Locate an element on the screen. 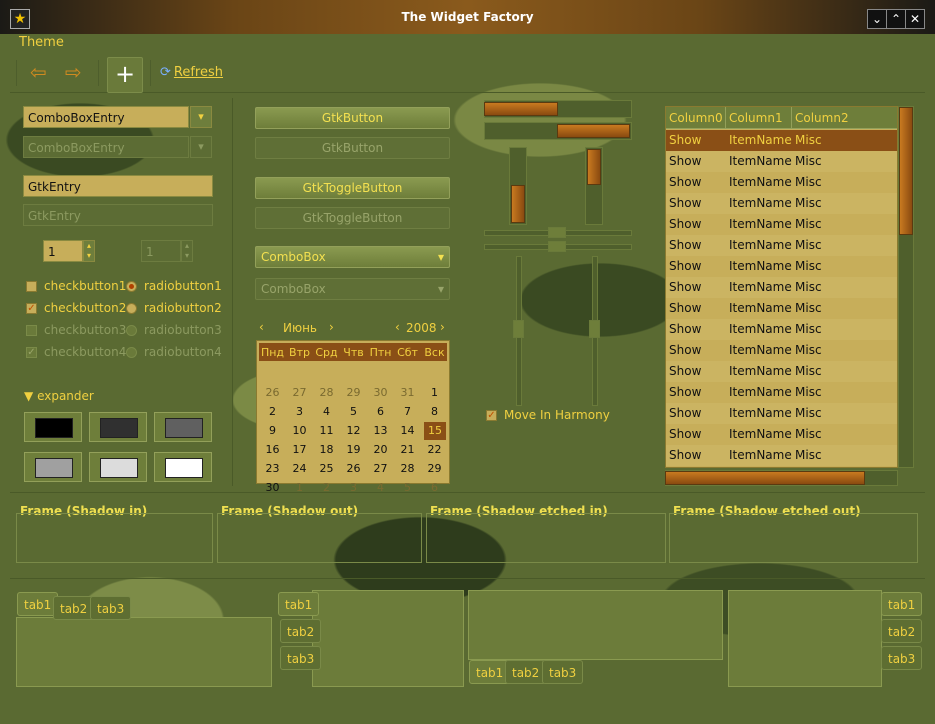 This screenshot has height=724, width=935. calendar-day: 19 is located at coordinates (353, 449).